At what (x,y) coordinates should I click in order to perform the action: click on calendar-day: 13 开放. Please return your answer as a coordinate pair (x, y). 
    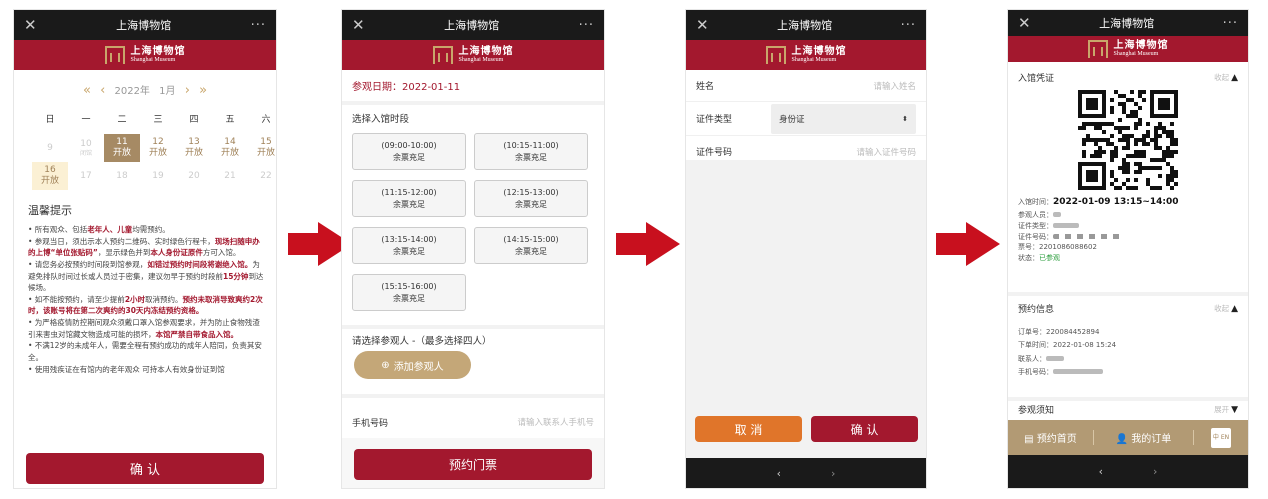
    Looking at the image, I should click on (194, 148).